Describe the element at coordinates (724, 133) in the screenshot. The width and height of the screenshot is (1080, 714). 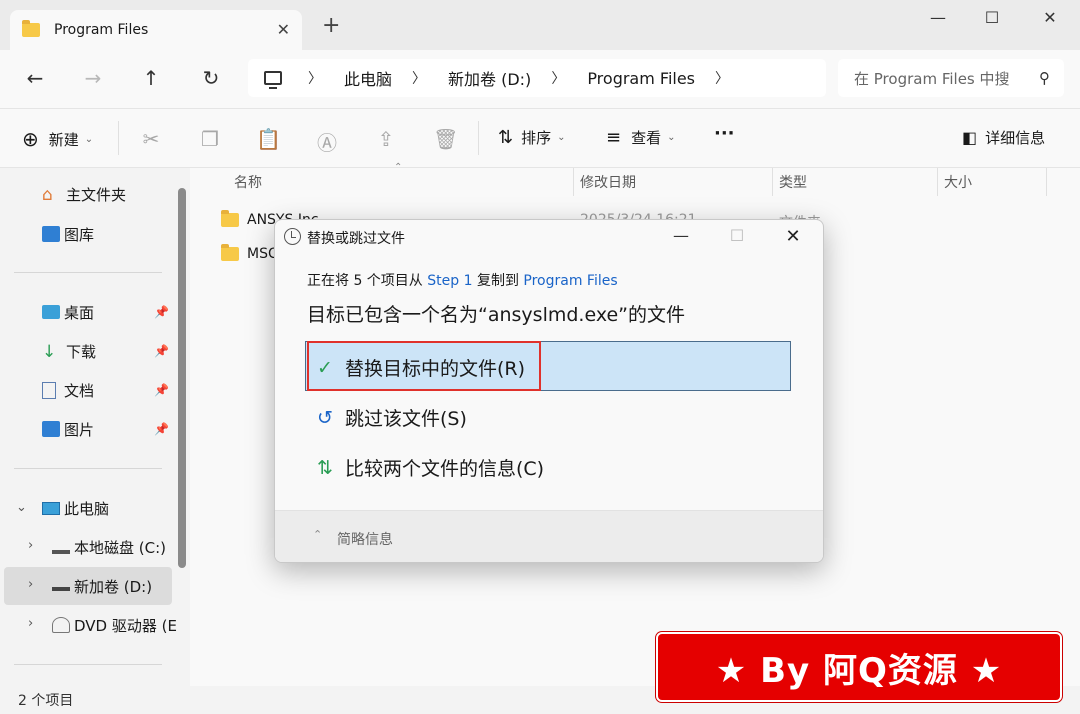
I see `more-options-button: ···` at that location.